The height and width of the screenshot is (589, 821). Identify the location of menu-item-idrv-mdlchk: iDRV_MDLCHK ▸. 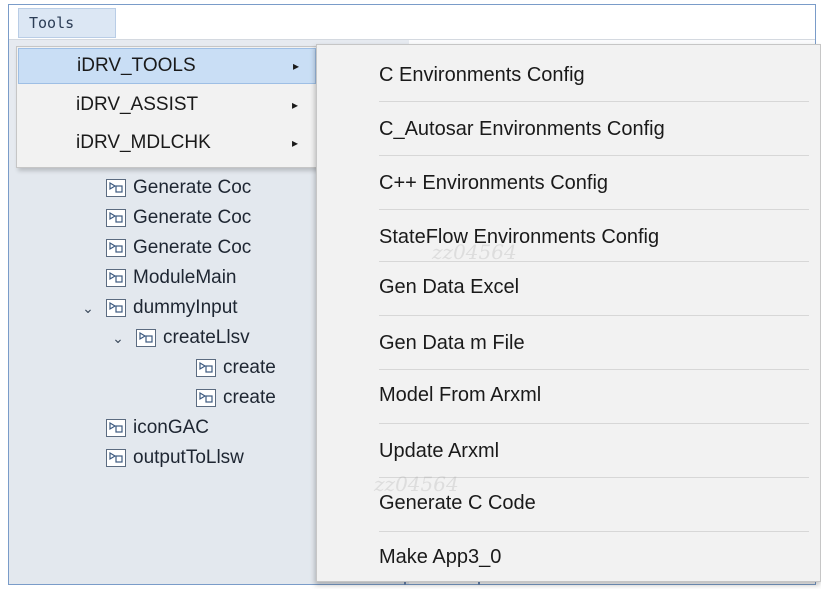
(167, 143).